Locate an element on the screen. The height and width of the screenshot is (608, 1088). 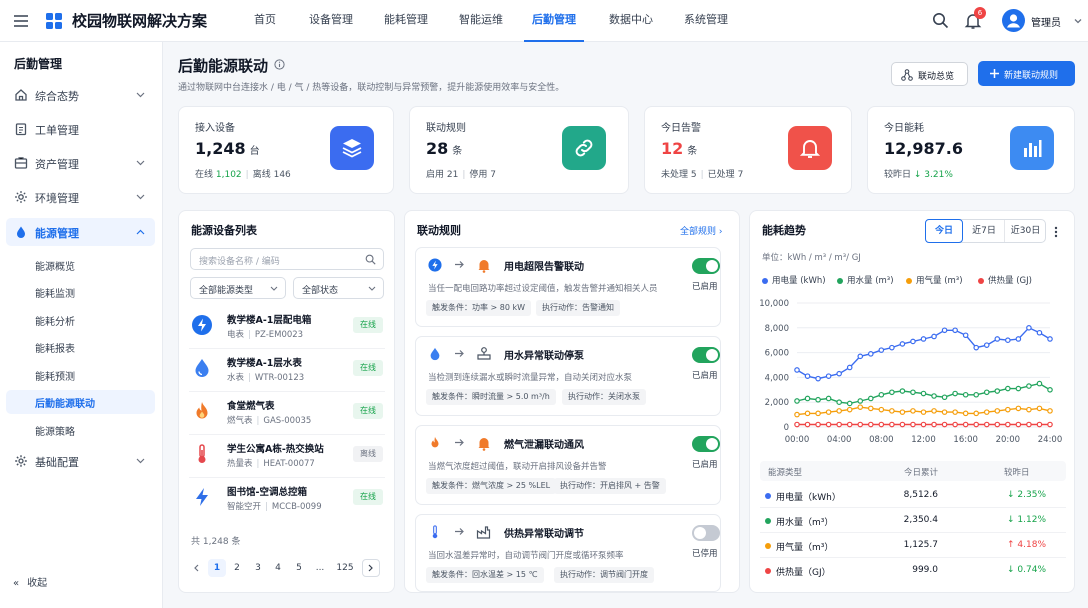
sidebar-item-assets: 资产管理 is located at coordinates (80, 163).